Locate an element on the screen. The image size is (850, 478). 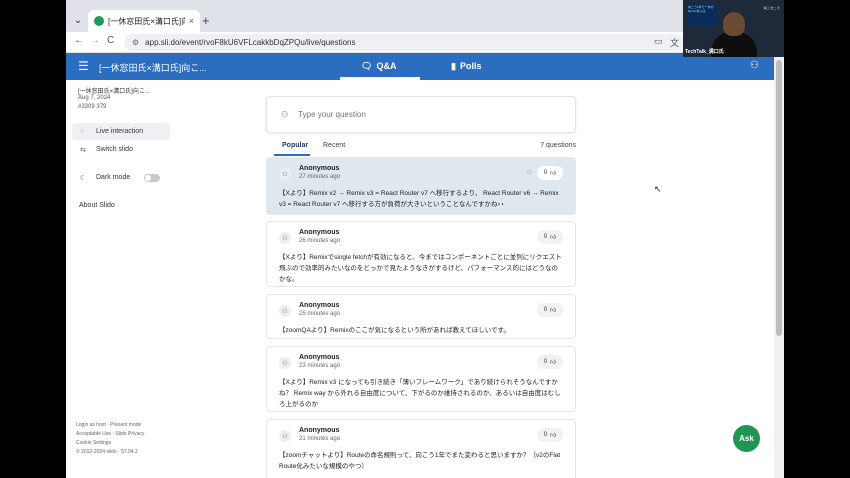
footer-links: Acceptable Use · Slido Privacy is located at coordinates (110, 434).